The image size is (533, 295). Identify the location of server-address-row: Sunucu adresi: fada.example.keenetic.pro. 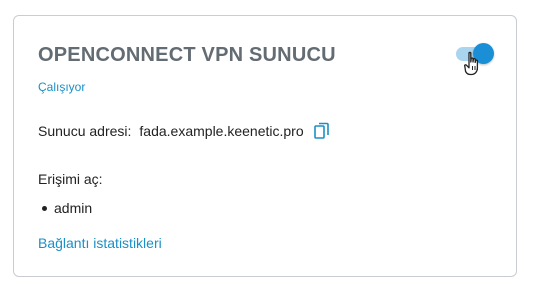
(184, 131).